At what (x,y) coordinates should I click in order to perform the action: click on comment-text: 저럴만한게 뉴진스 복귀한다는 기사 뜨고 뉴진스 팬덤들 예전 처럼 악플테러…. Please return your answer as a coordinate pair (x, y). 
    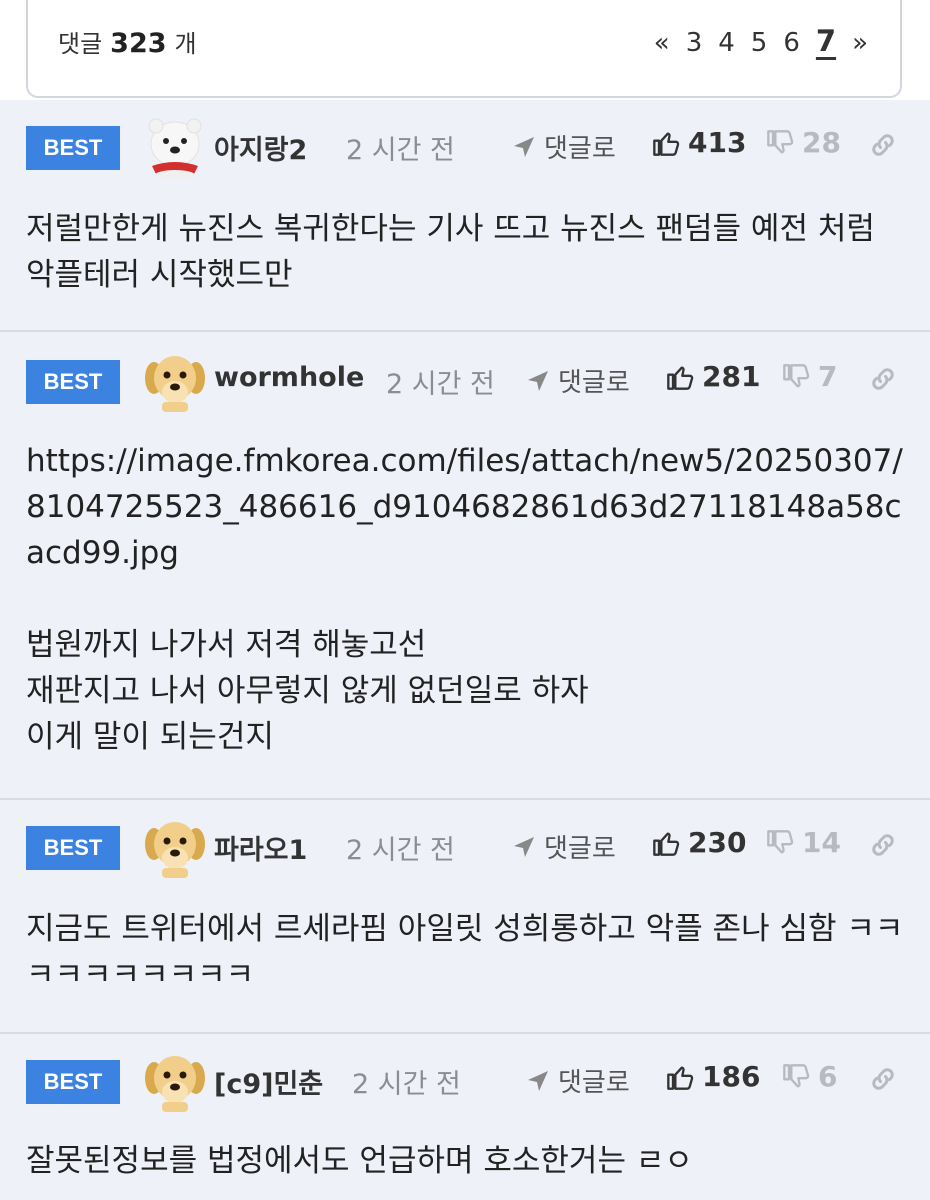
    Looking at the image, I should click on (455, 252).